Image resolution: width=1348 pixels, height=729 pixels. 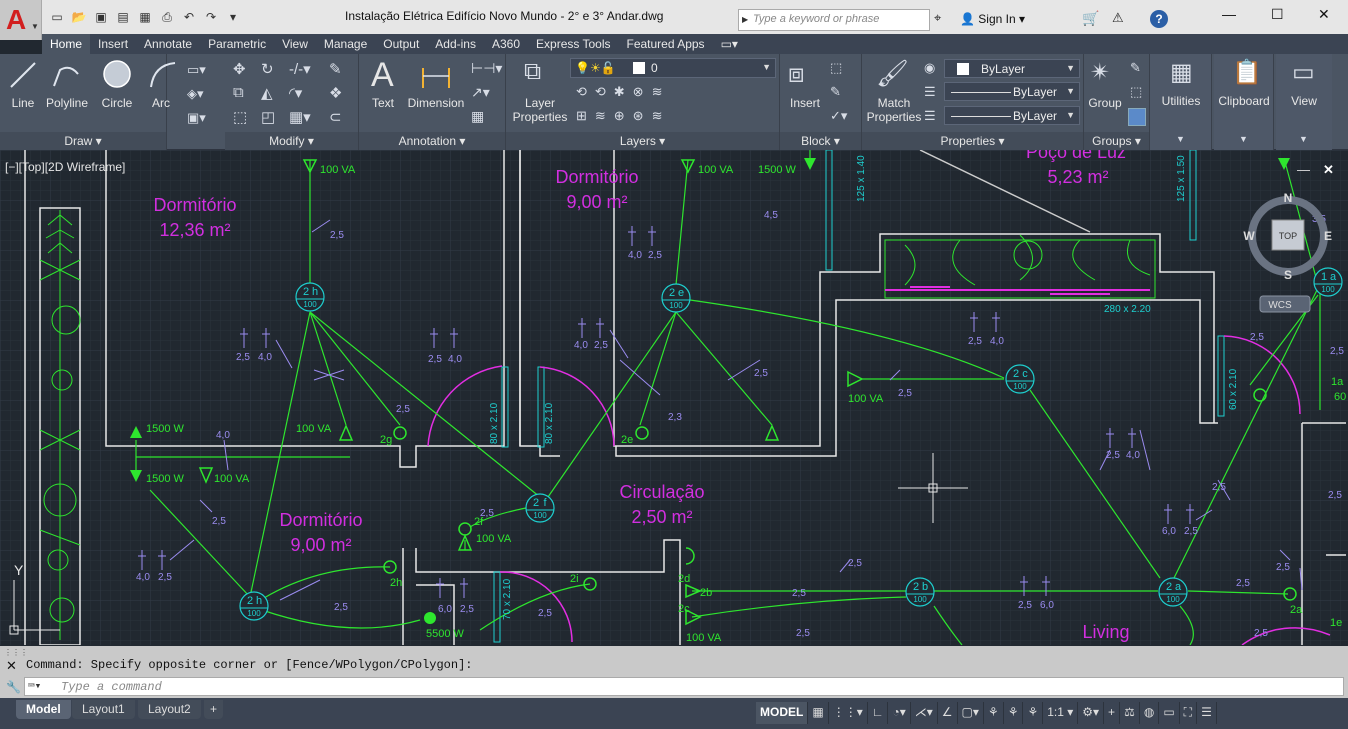 What do you see at coordinates (1112, 713) in the screenshot?
I see `add-icon: +` at bounding box center [1112, 713].